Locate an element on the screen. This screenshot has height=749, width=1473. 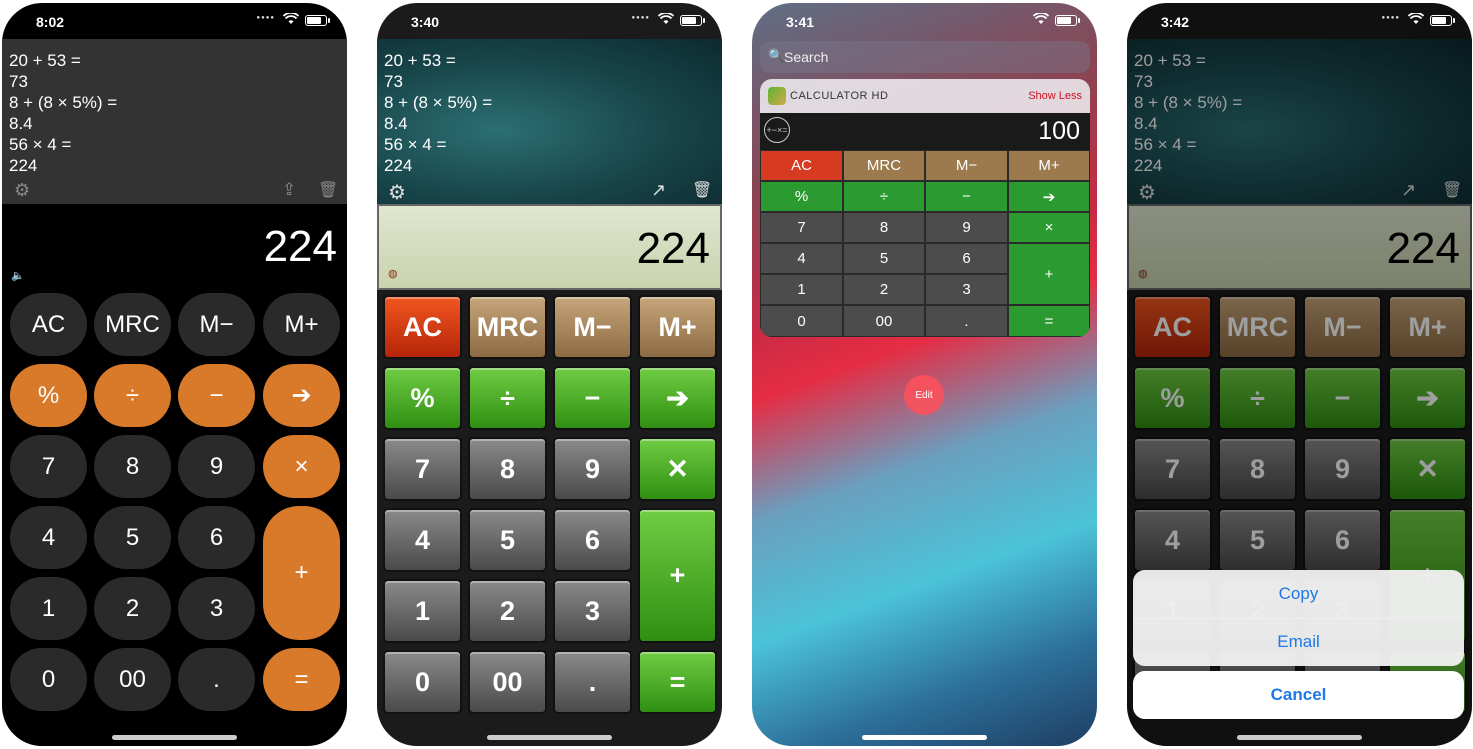
widget-key-6: 6 is located at coordinates (966, 258).